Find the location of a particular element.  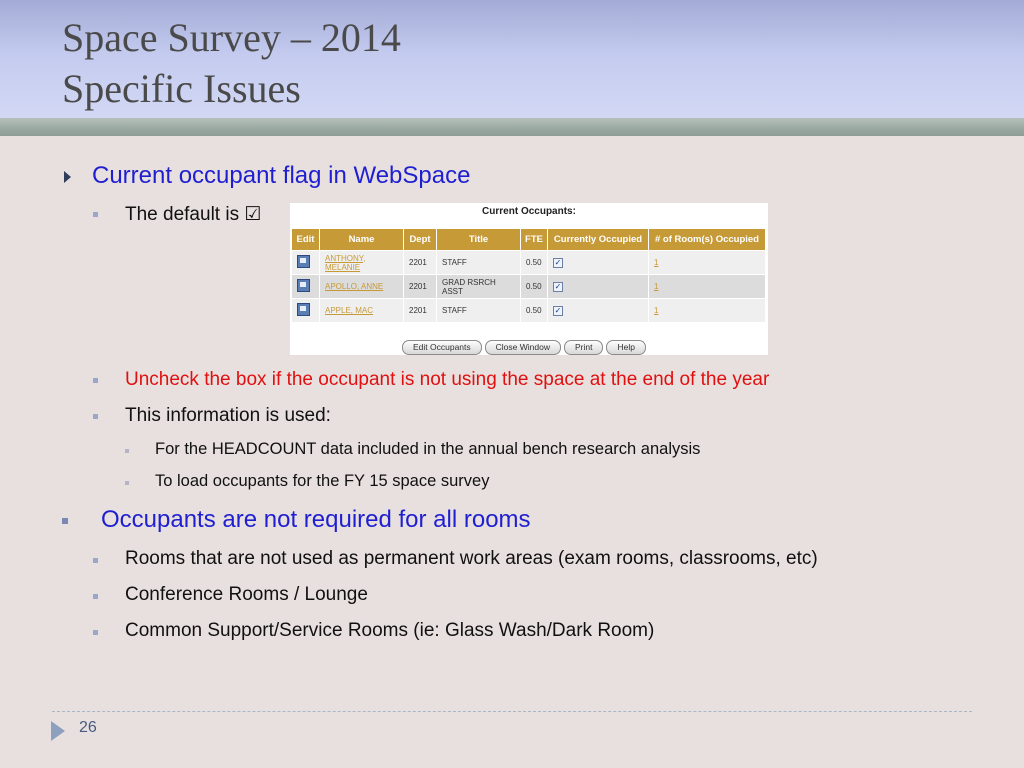

table-row: ANTHONY, MELANIE 2201 STAFF 0.50 ✓ 1 is located at coordinates (528, 262).